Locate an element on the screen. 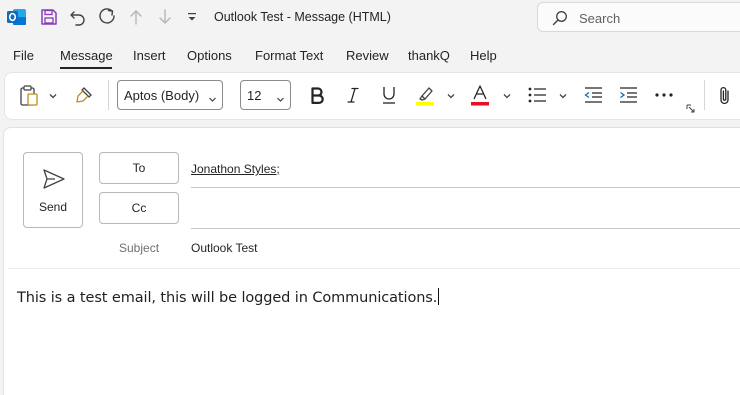 The height and width of the screenshot is (395, 740). send-icon is located at coordinates (54, 179).